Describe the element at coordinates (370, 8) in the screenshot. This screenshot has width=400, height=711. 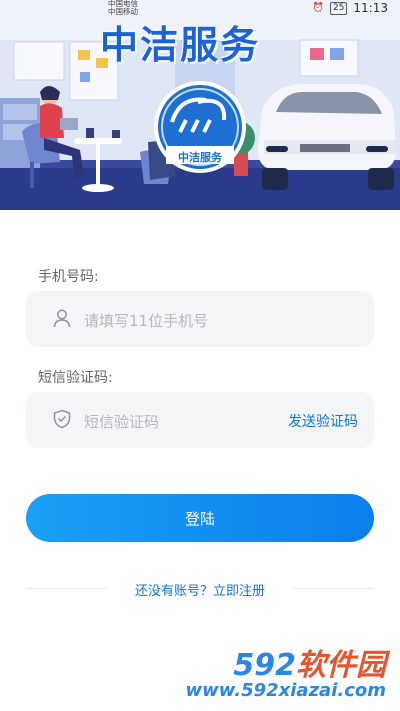
I see `clock: 11:13` at that location.